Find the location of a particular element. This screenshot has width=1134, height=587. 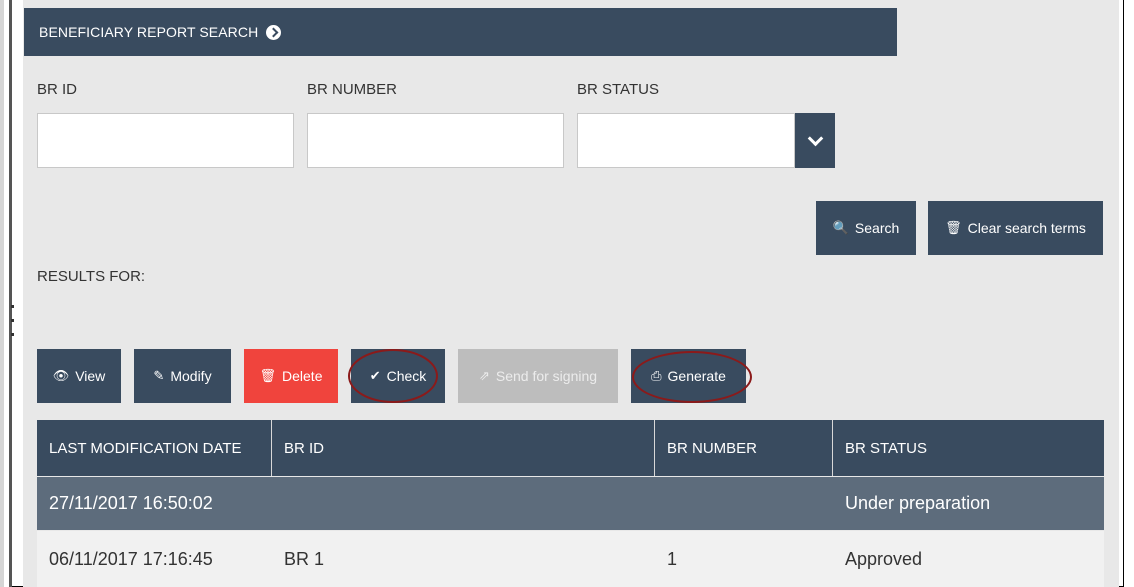

modify-button: ✎ Modify is located at coordinates (182, 376).